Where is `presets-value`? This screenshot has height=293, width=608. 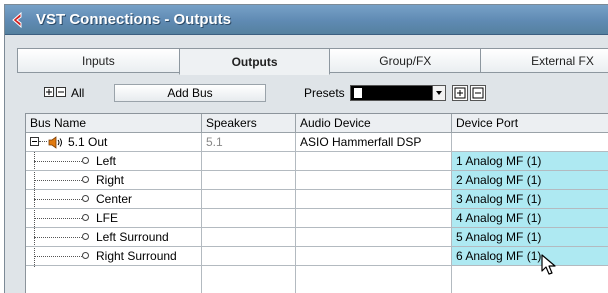
presets-value is located at coordinates (358, 93).